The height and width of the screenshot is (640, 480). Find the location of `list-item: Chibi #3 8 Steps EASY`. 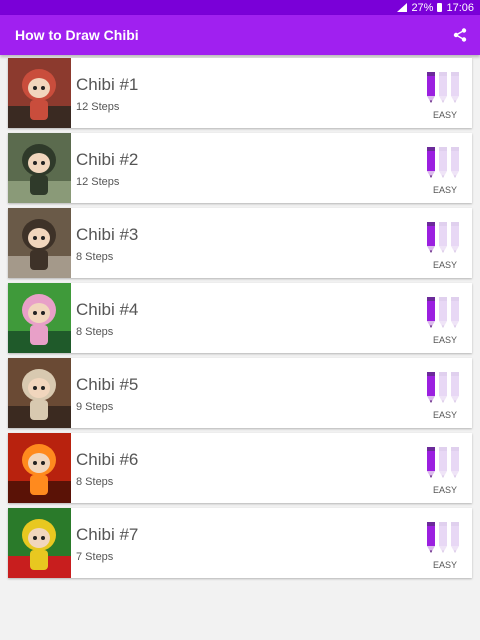

list-item: Chibi #3 8 Steps EASY is located at coordinates (240, 243).